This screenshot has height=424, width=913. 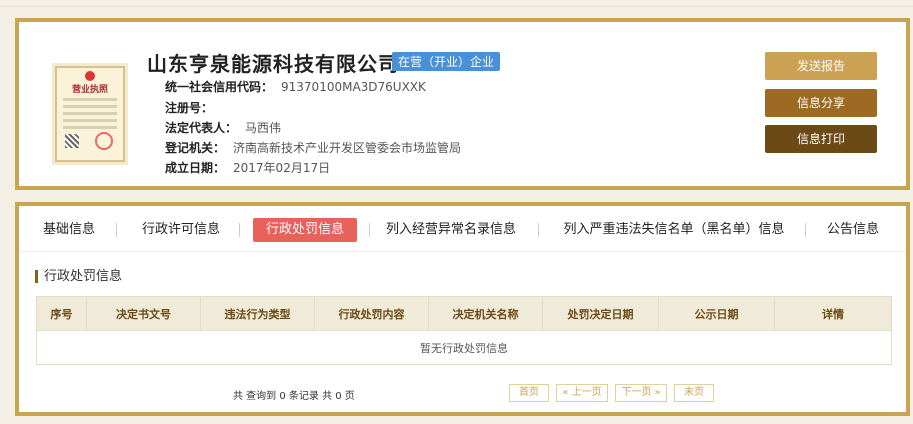 What do you see at coordinates (69, 230) in the screenshot?
I see `tab-basic-info: 基础信息` at bounding box center [69, 230].